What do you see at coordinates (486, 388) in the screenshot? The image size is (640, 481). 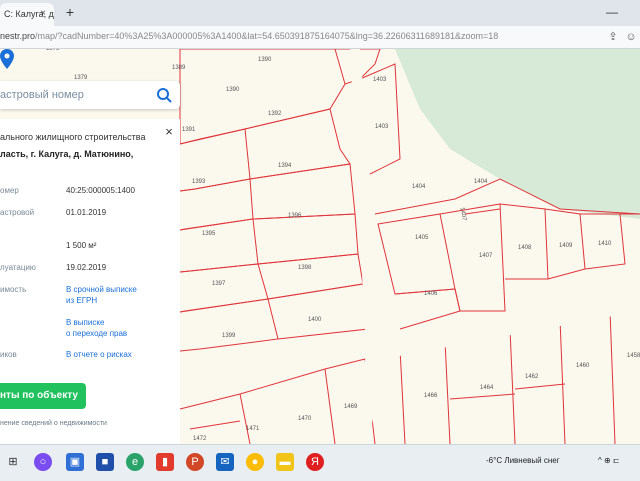 I see `plot-label: 1464` at bounding box center [486, 388].